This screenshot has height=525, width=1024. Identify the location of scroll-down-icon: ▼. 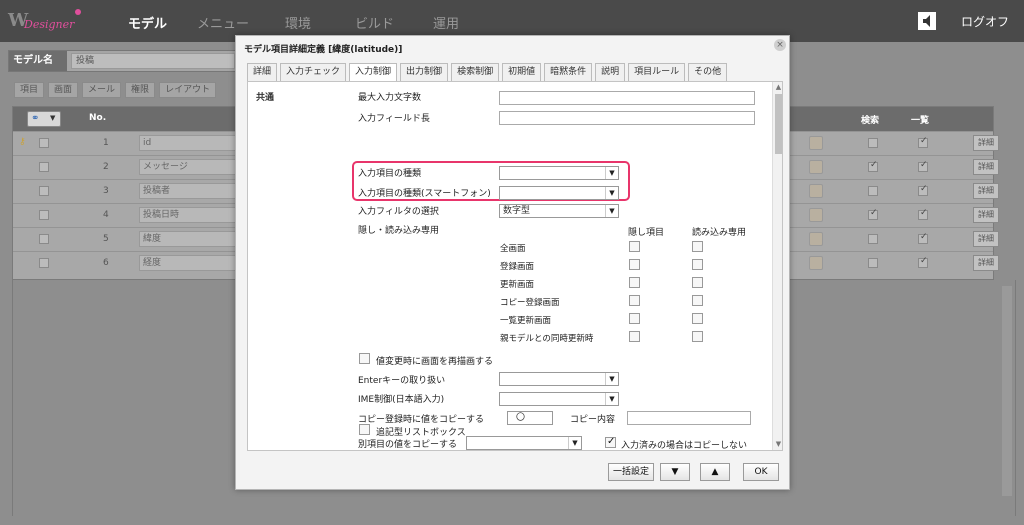
(778, 444).